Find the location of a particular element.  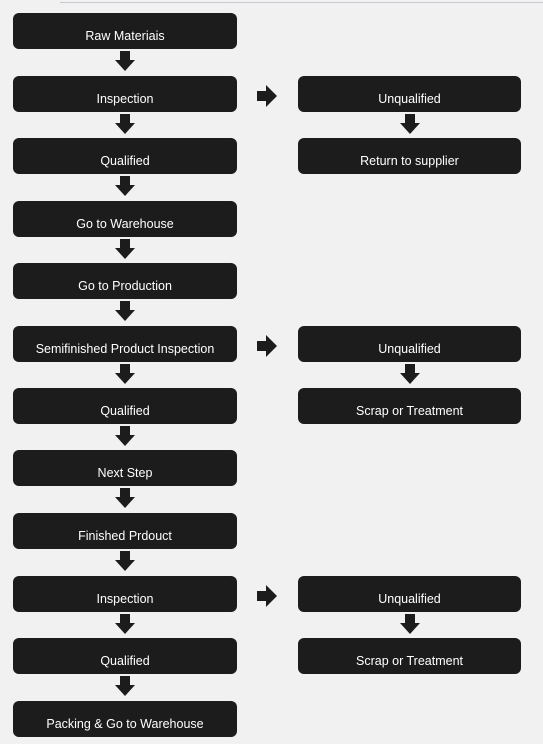

flow-step: Go to Warehouse is located at coordinates (125, 219).